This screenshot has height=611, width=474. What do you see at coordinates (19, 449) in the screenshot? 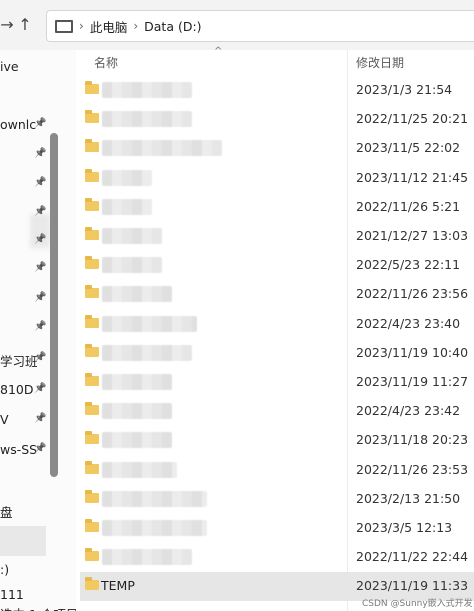
I see `sidebar-item-label: ws-SS` at bounding box center [19, 449].